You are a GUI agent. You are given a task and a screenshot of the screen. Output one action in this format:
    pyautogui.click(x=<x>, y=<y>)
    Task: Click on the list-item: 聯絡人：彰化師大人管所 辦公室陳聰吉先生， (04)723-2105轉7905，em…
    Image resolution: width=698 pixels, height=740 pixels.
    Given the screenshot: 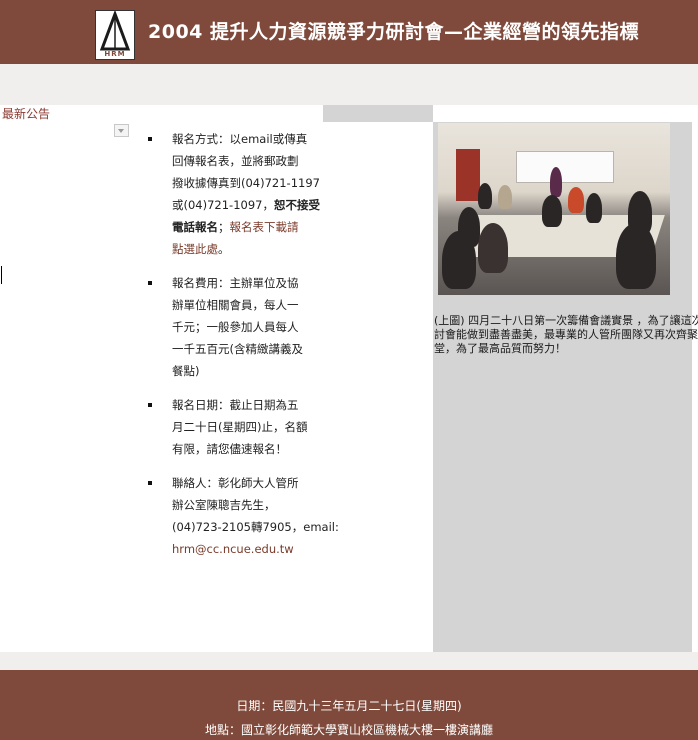 What is the action you would take?
    pyautogui.click(x=243, y=516)
    